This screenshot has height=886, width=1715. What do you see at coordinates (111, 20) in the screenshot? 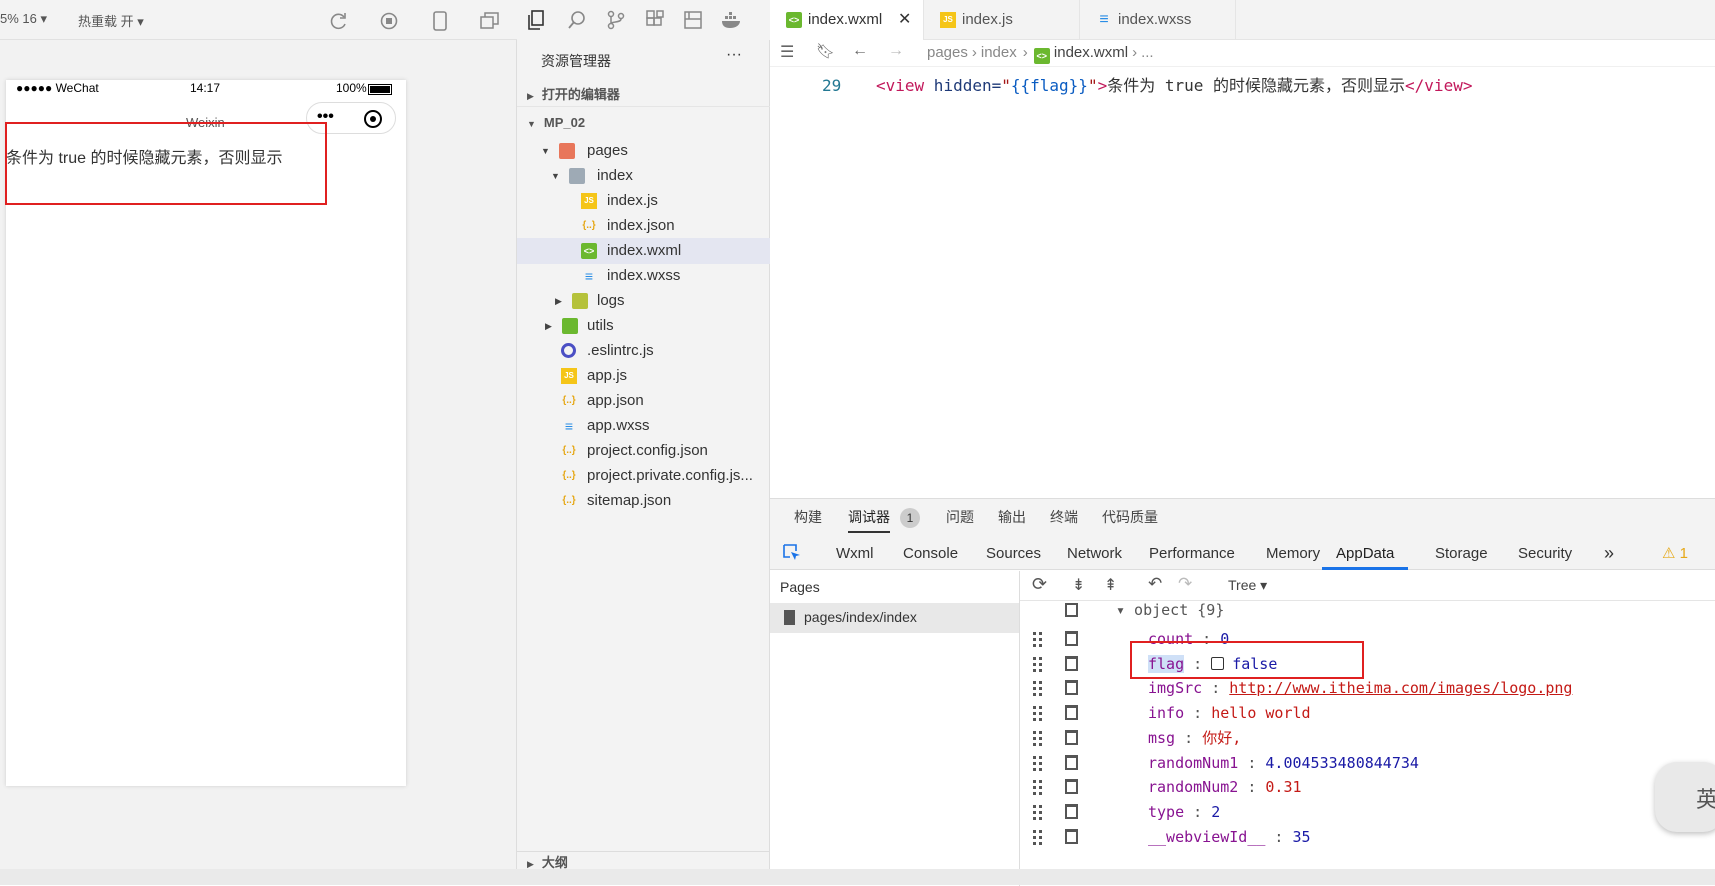
I see `hot-reload-toggle: 热重载 开 ▾` at bounding box center [111, 20].